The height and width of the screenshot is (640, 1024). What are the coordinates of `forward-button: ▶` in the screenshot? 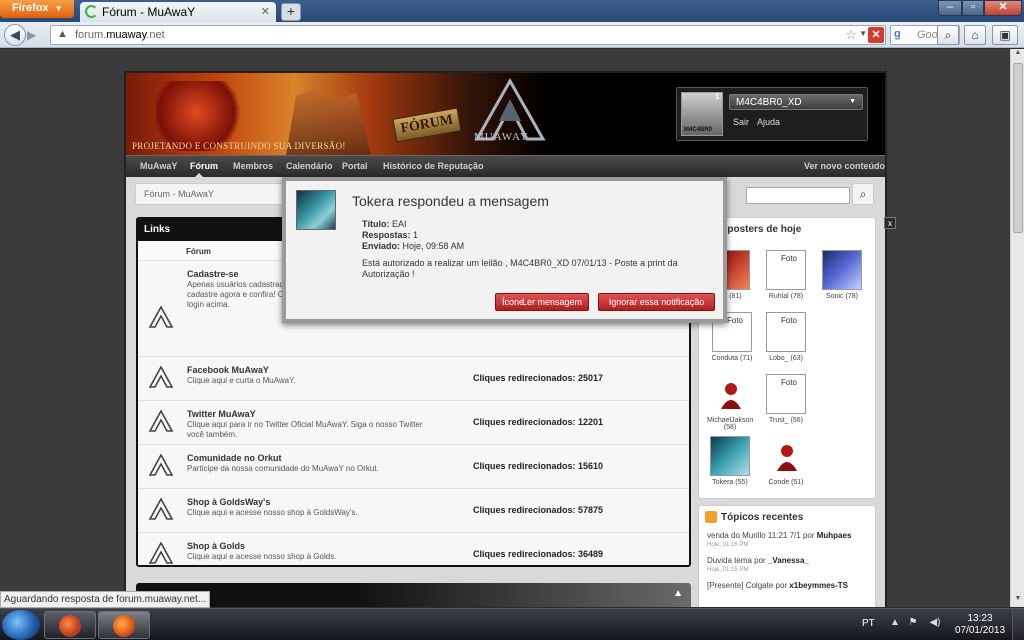 It's located at (36, 35).